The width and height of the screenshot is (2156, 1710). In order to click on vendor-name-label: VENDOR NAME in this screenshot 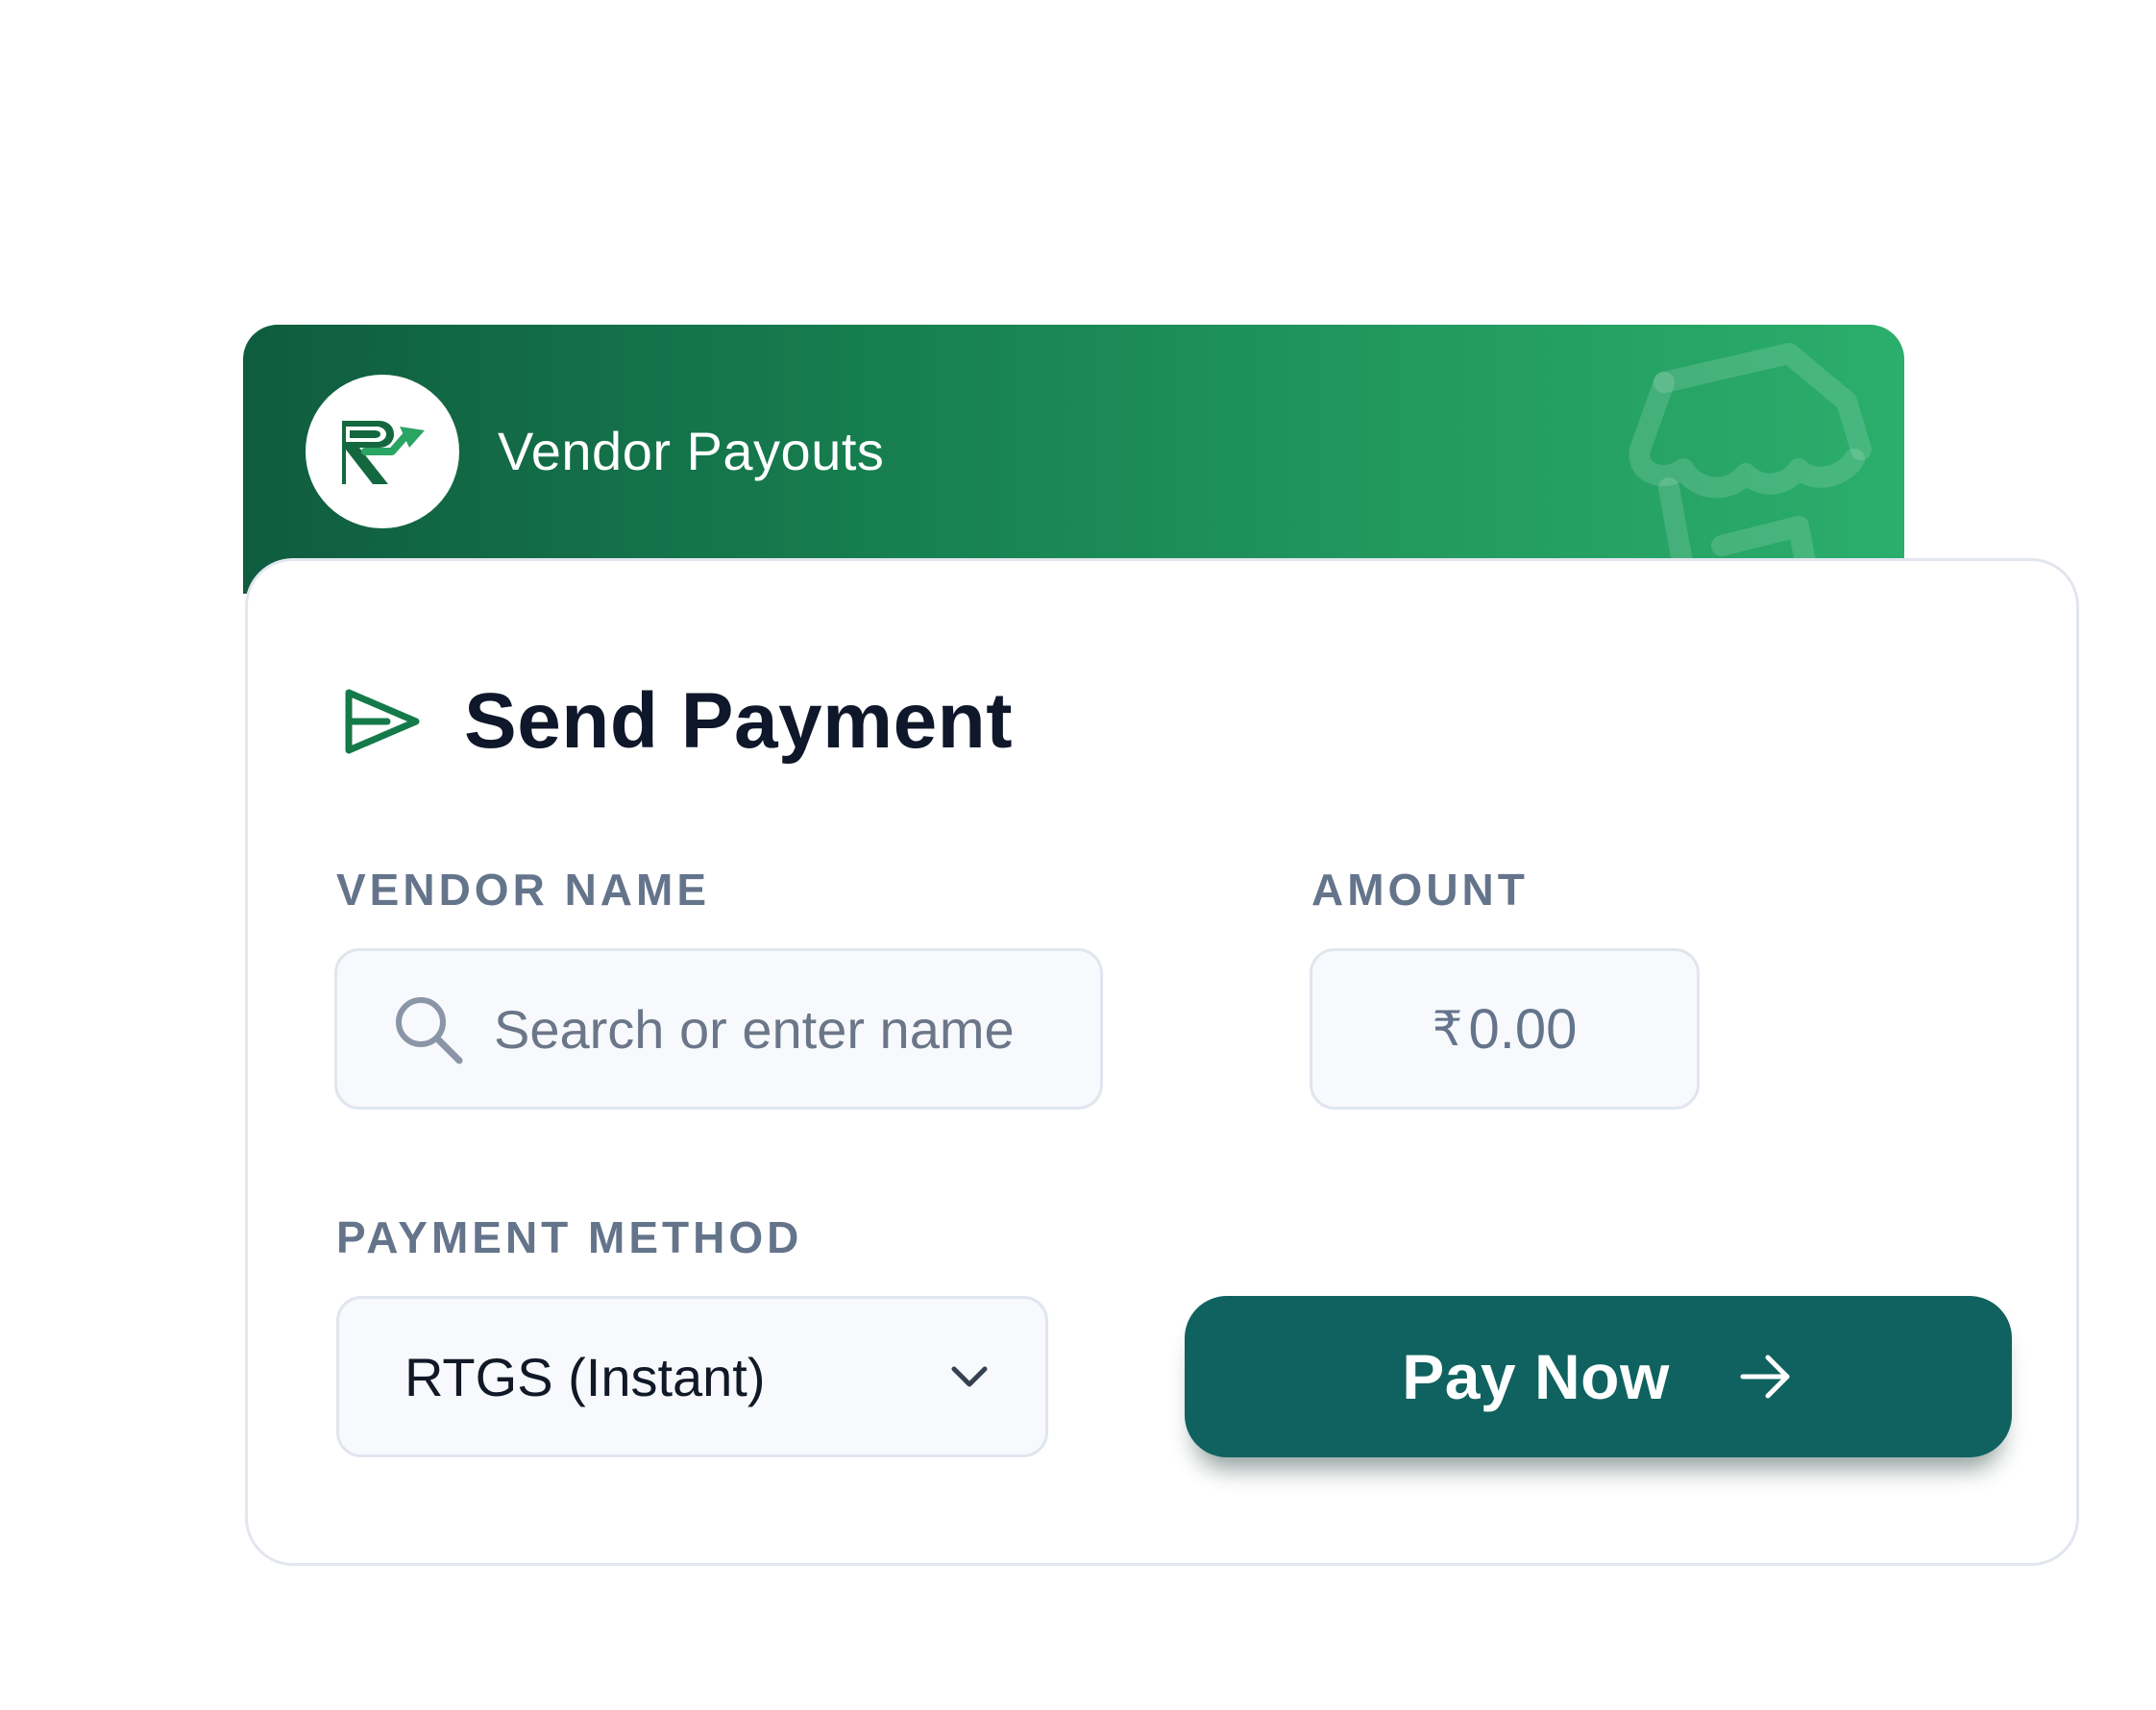, I will do `click(523, 890)`.